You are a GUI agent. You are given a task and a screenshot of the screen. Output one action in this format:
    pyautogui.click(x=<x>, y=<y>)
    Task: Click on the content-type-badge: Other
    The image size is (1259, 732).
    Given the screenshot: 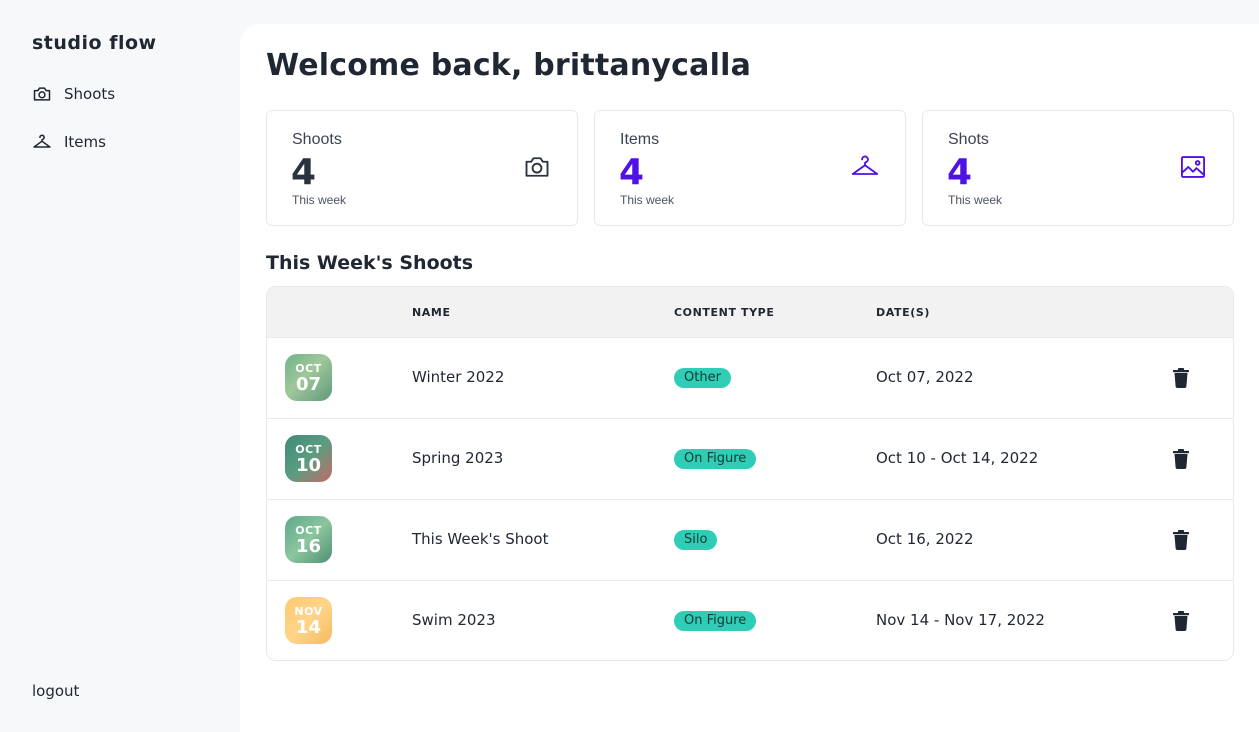 What is the action you would take?
    pyautogui.click(x=702, y=378)
    